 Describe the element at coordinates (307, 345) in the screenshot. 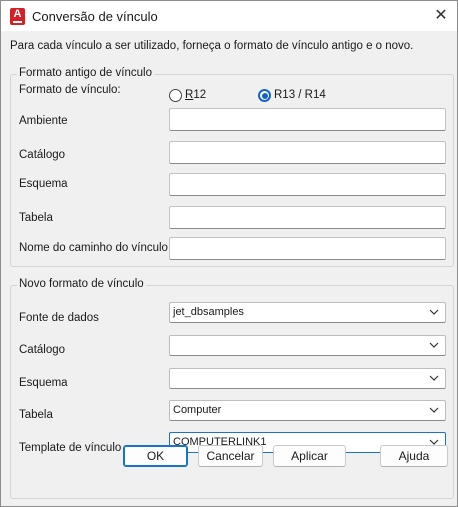

I see `catalogo-new-dropdown` at that location.